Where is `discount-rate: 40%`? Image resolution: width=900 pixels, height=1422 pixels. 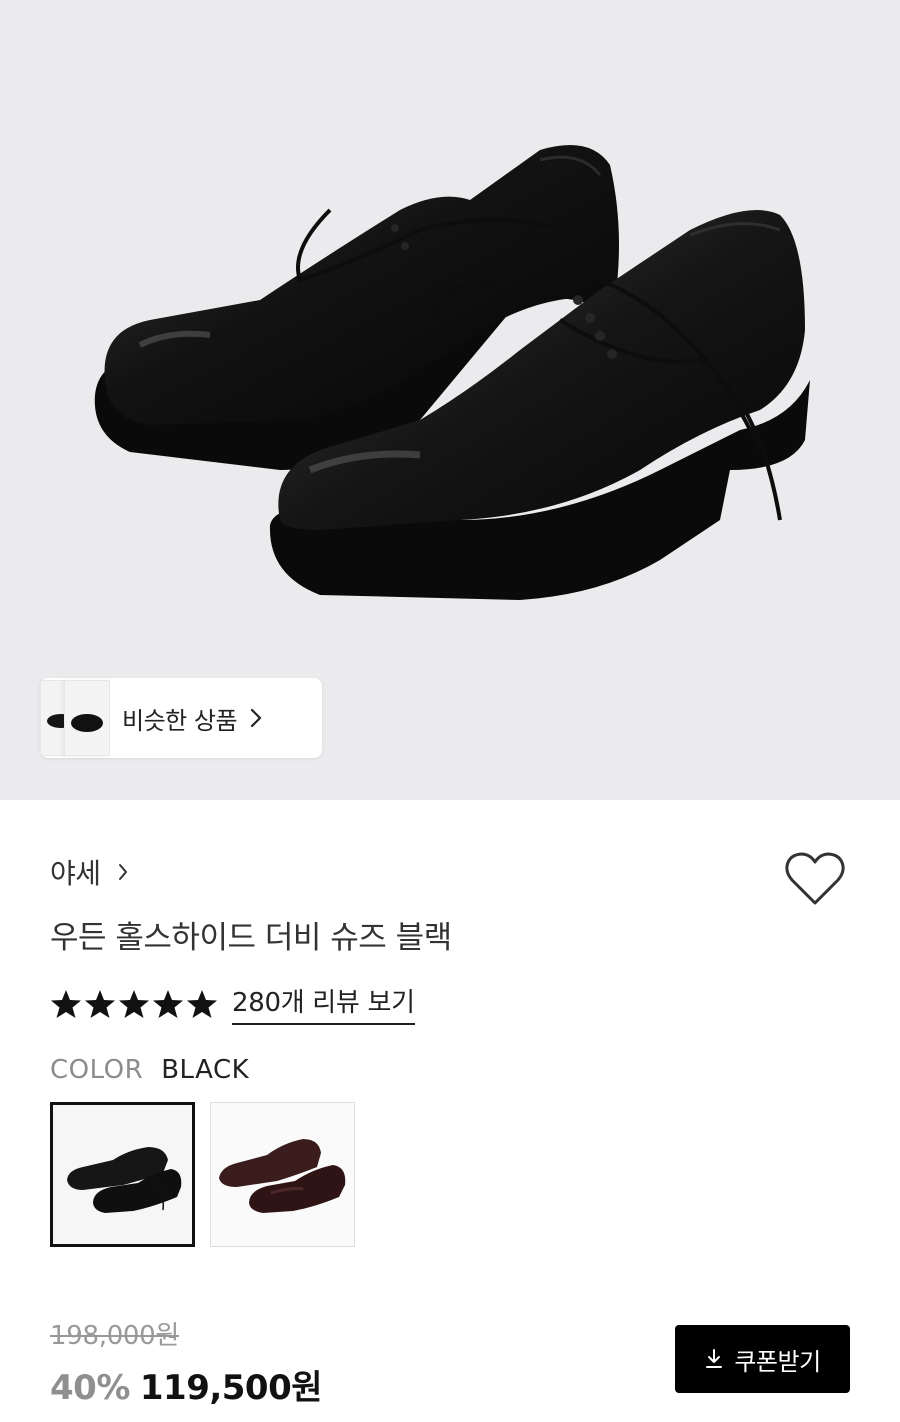
discount-rate: 40% is located at coordinates (90, 1388).